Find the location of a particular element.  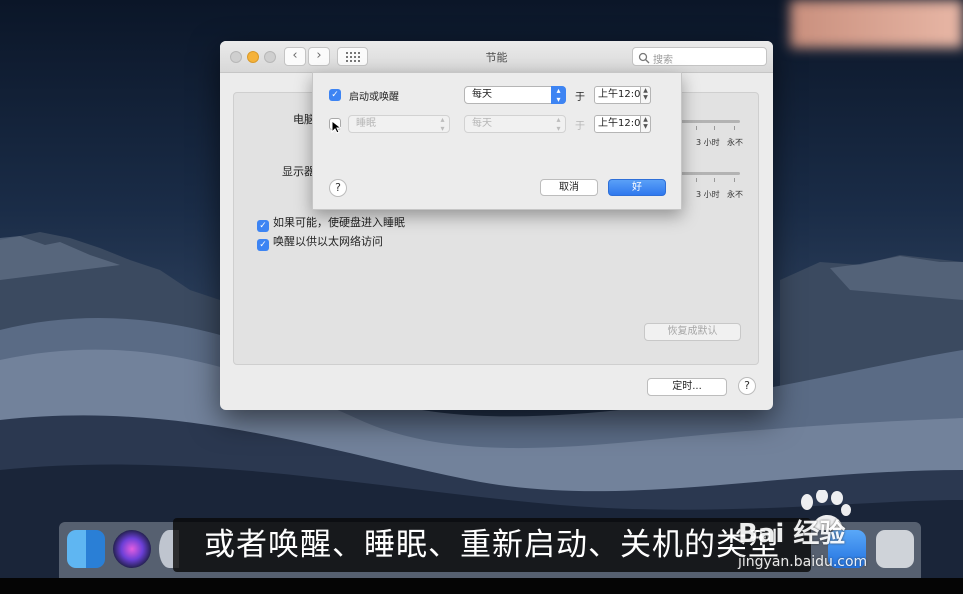

wake-time-field: 上午12:00 ▲ ▼ is located at coordinates (622, 95).